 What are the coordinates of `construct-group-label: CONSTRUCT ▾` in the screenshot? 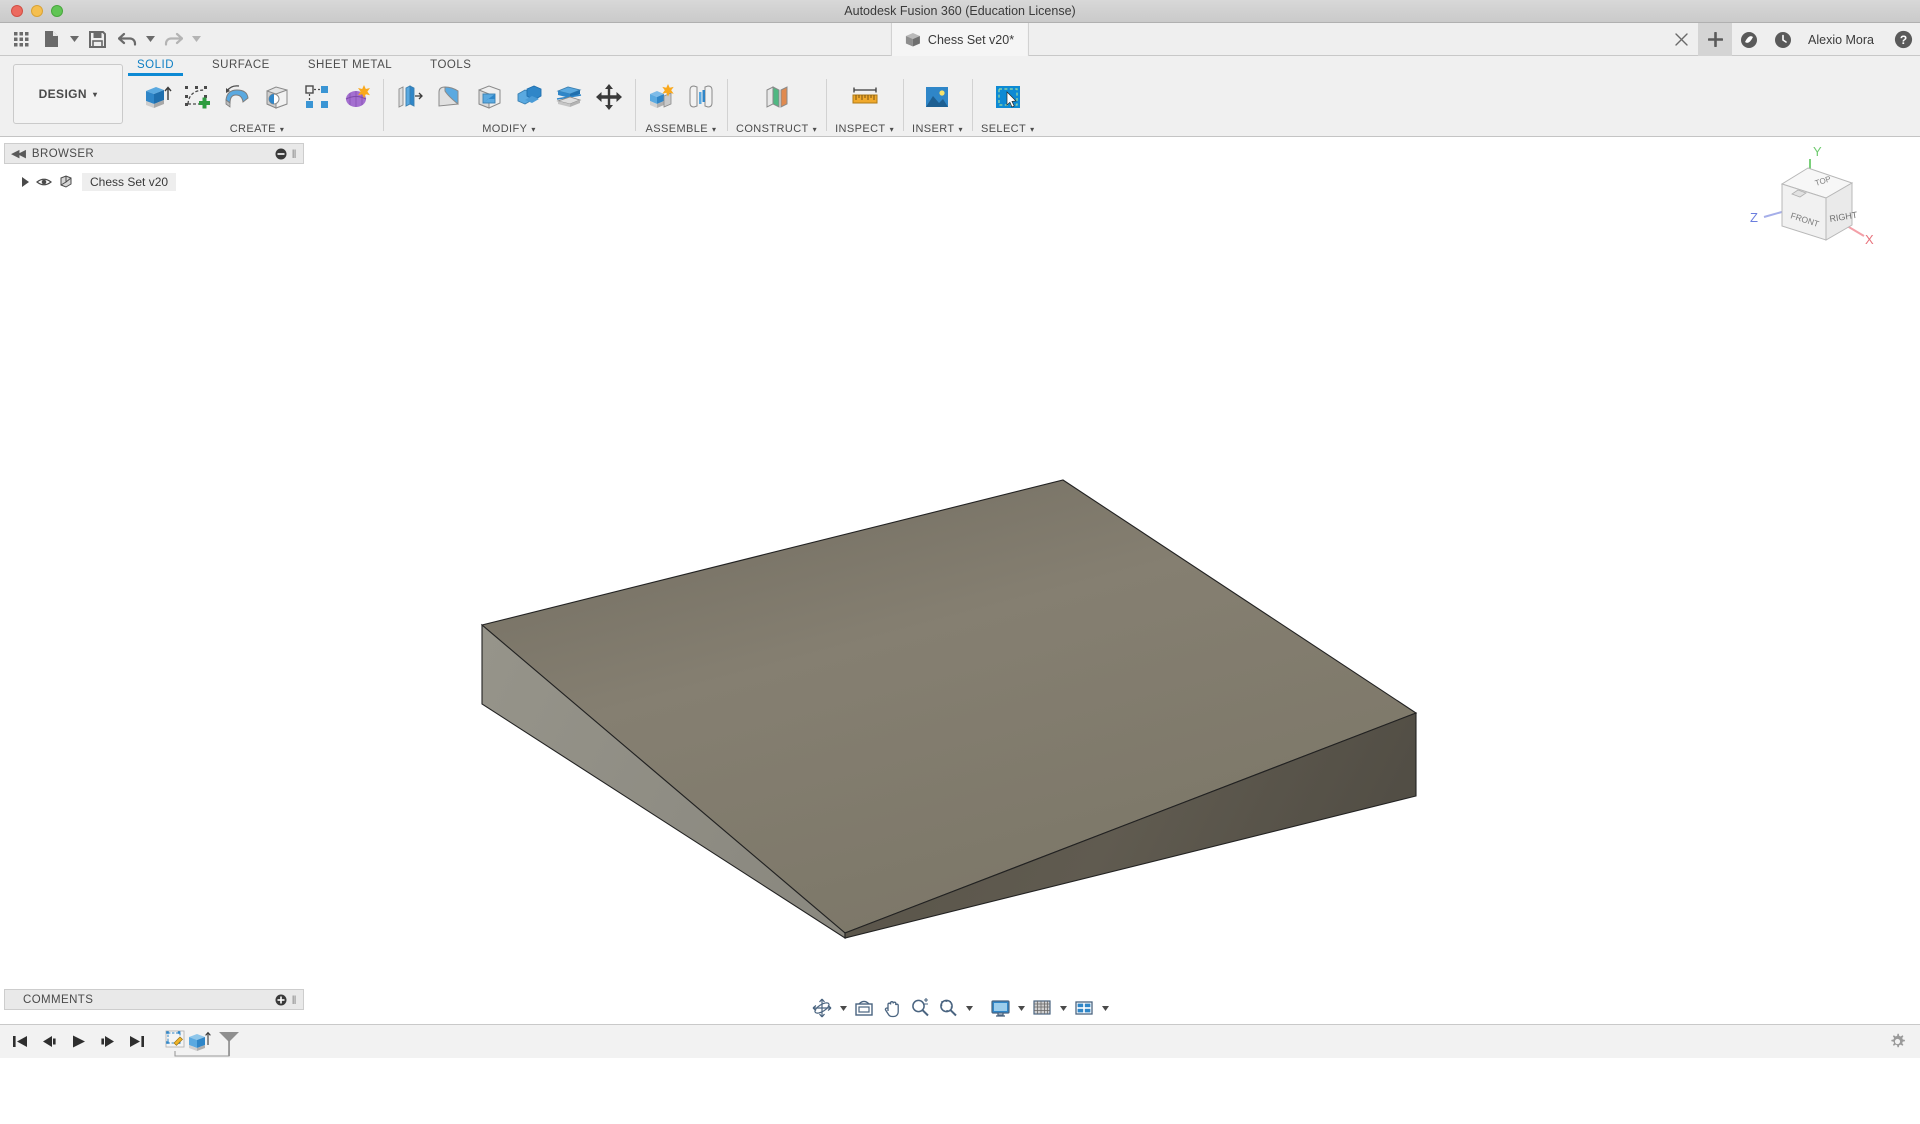 It's located at (776, 129).